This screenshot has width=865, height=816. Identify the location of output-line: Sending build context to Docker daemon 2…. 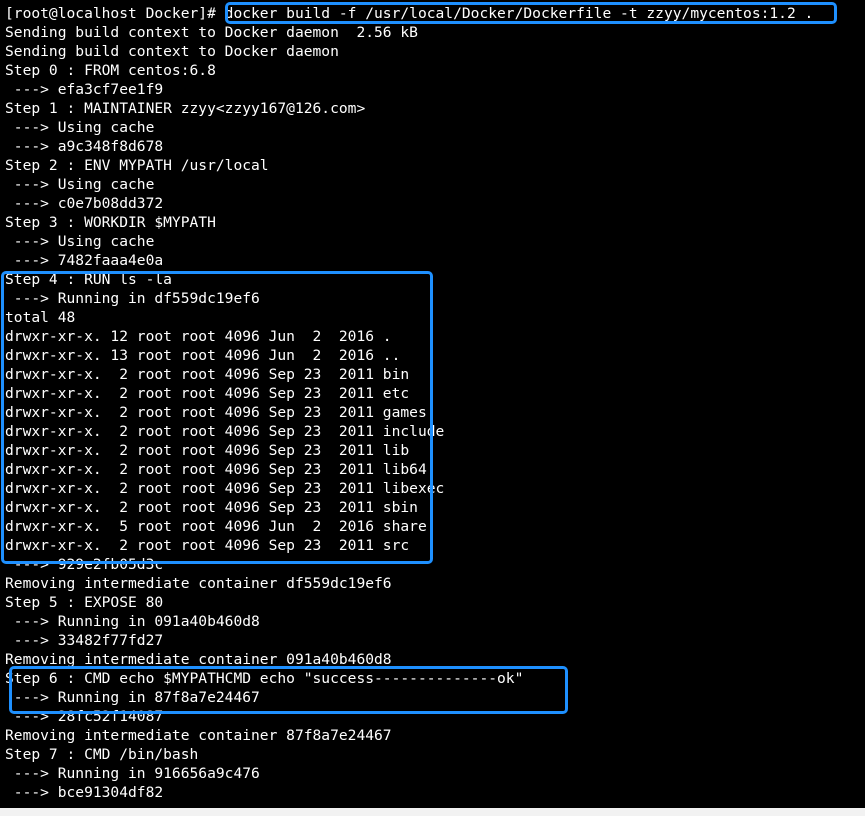
(211, 32).